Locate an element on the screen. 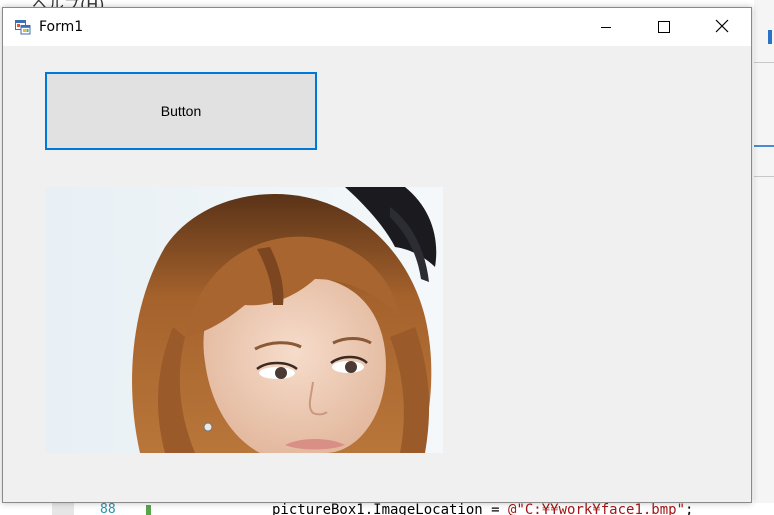 This screenshot has width=774, height=515. code-text: ; is located at coordinates (689, 508).